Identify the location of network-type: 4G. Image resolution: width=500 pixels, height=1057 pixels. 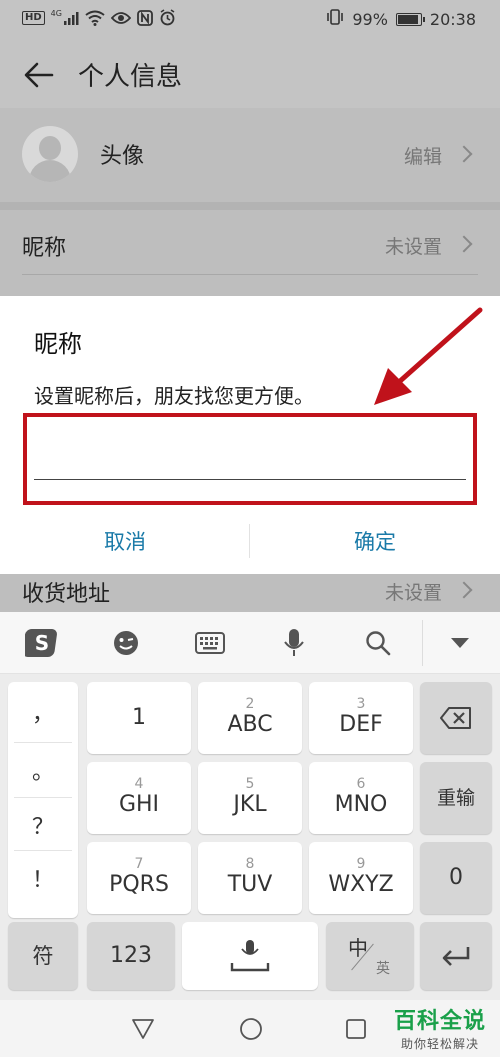
(56, 13).